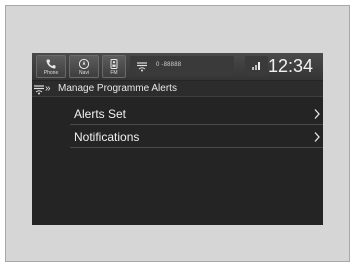  What do you see at coordinates (117, 88) in the screenshot?
I see `page-title: Manage Programme Alerts` at bounding box center [117, 88].